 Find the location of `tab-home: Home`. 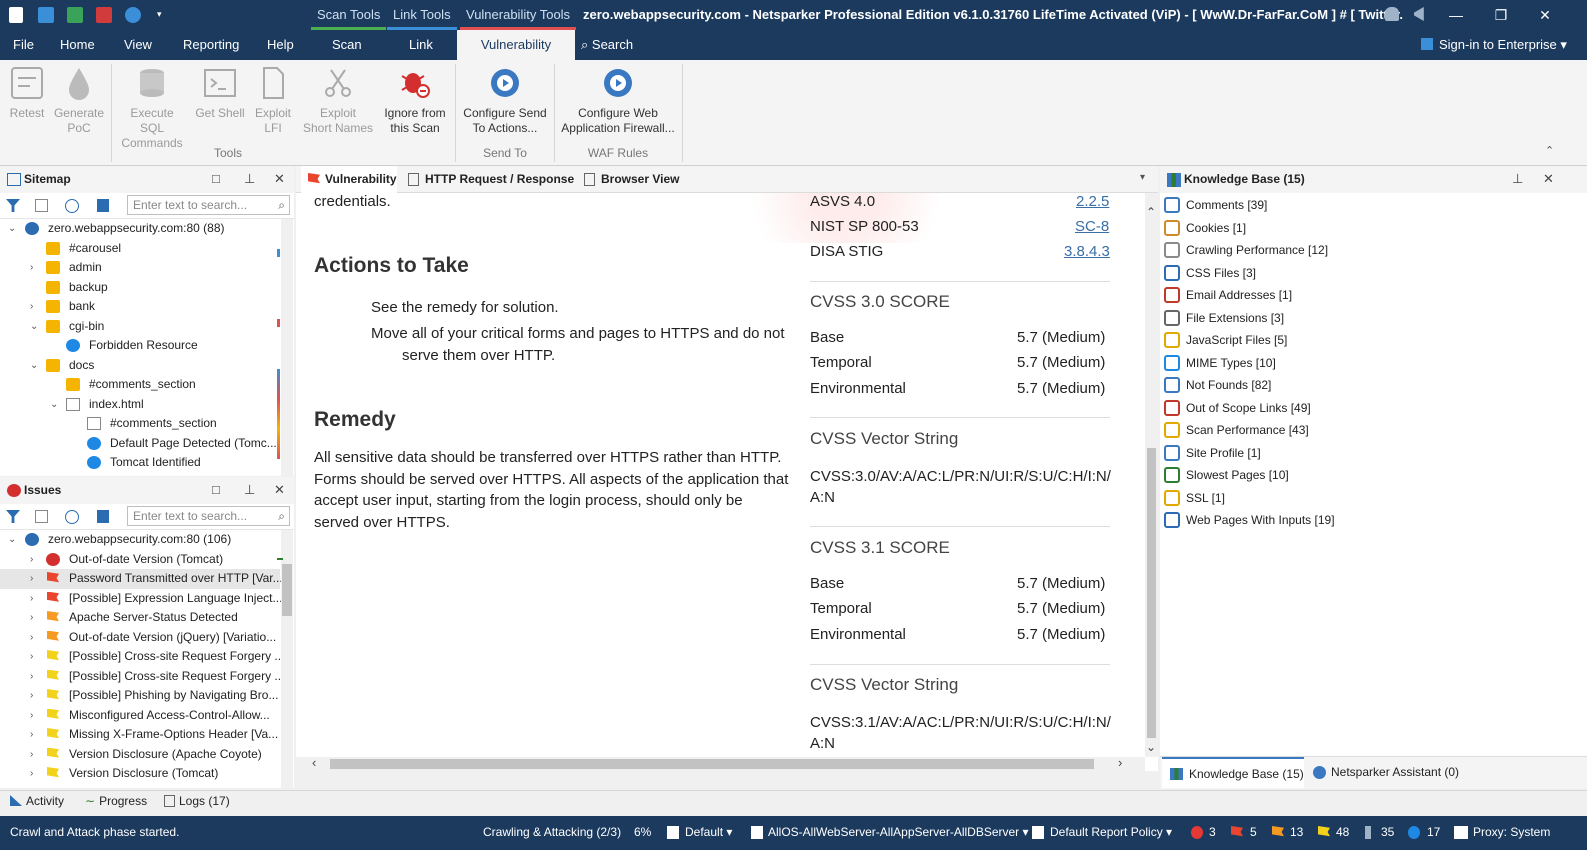

tab-home: Home is located at coordinates (77, 45).